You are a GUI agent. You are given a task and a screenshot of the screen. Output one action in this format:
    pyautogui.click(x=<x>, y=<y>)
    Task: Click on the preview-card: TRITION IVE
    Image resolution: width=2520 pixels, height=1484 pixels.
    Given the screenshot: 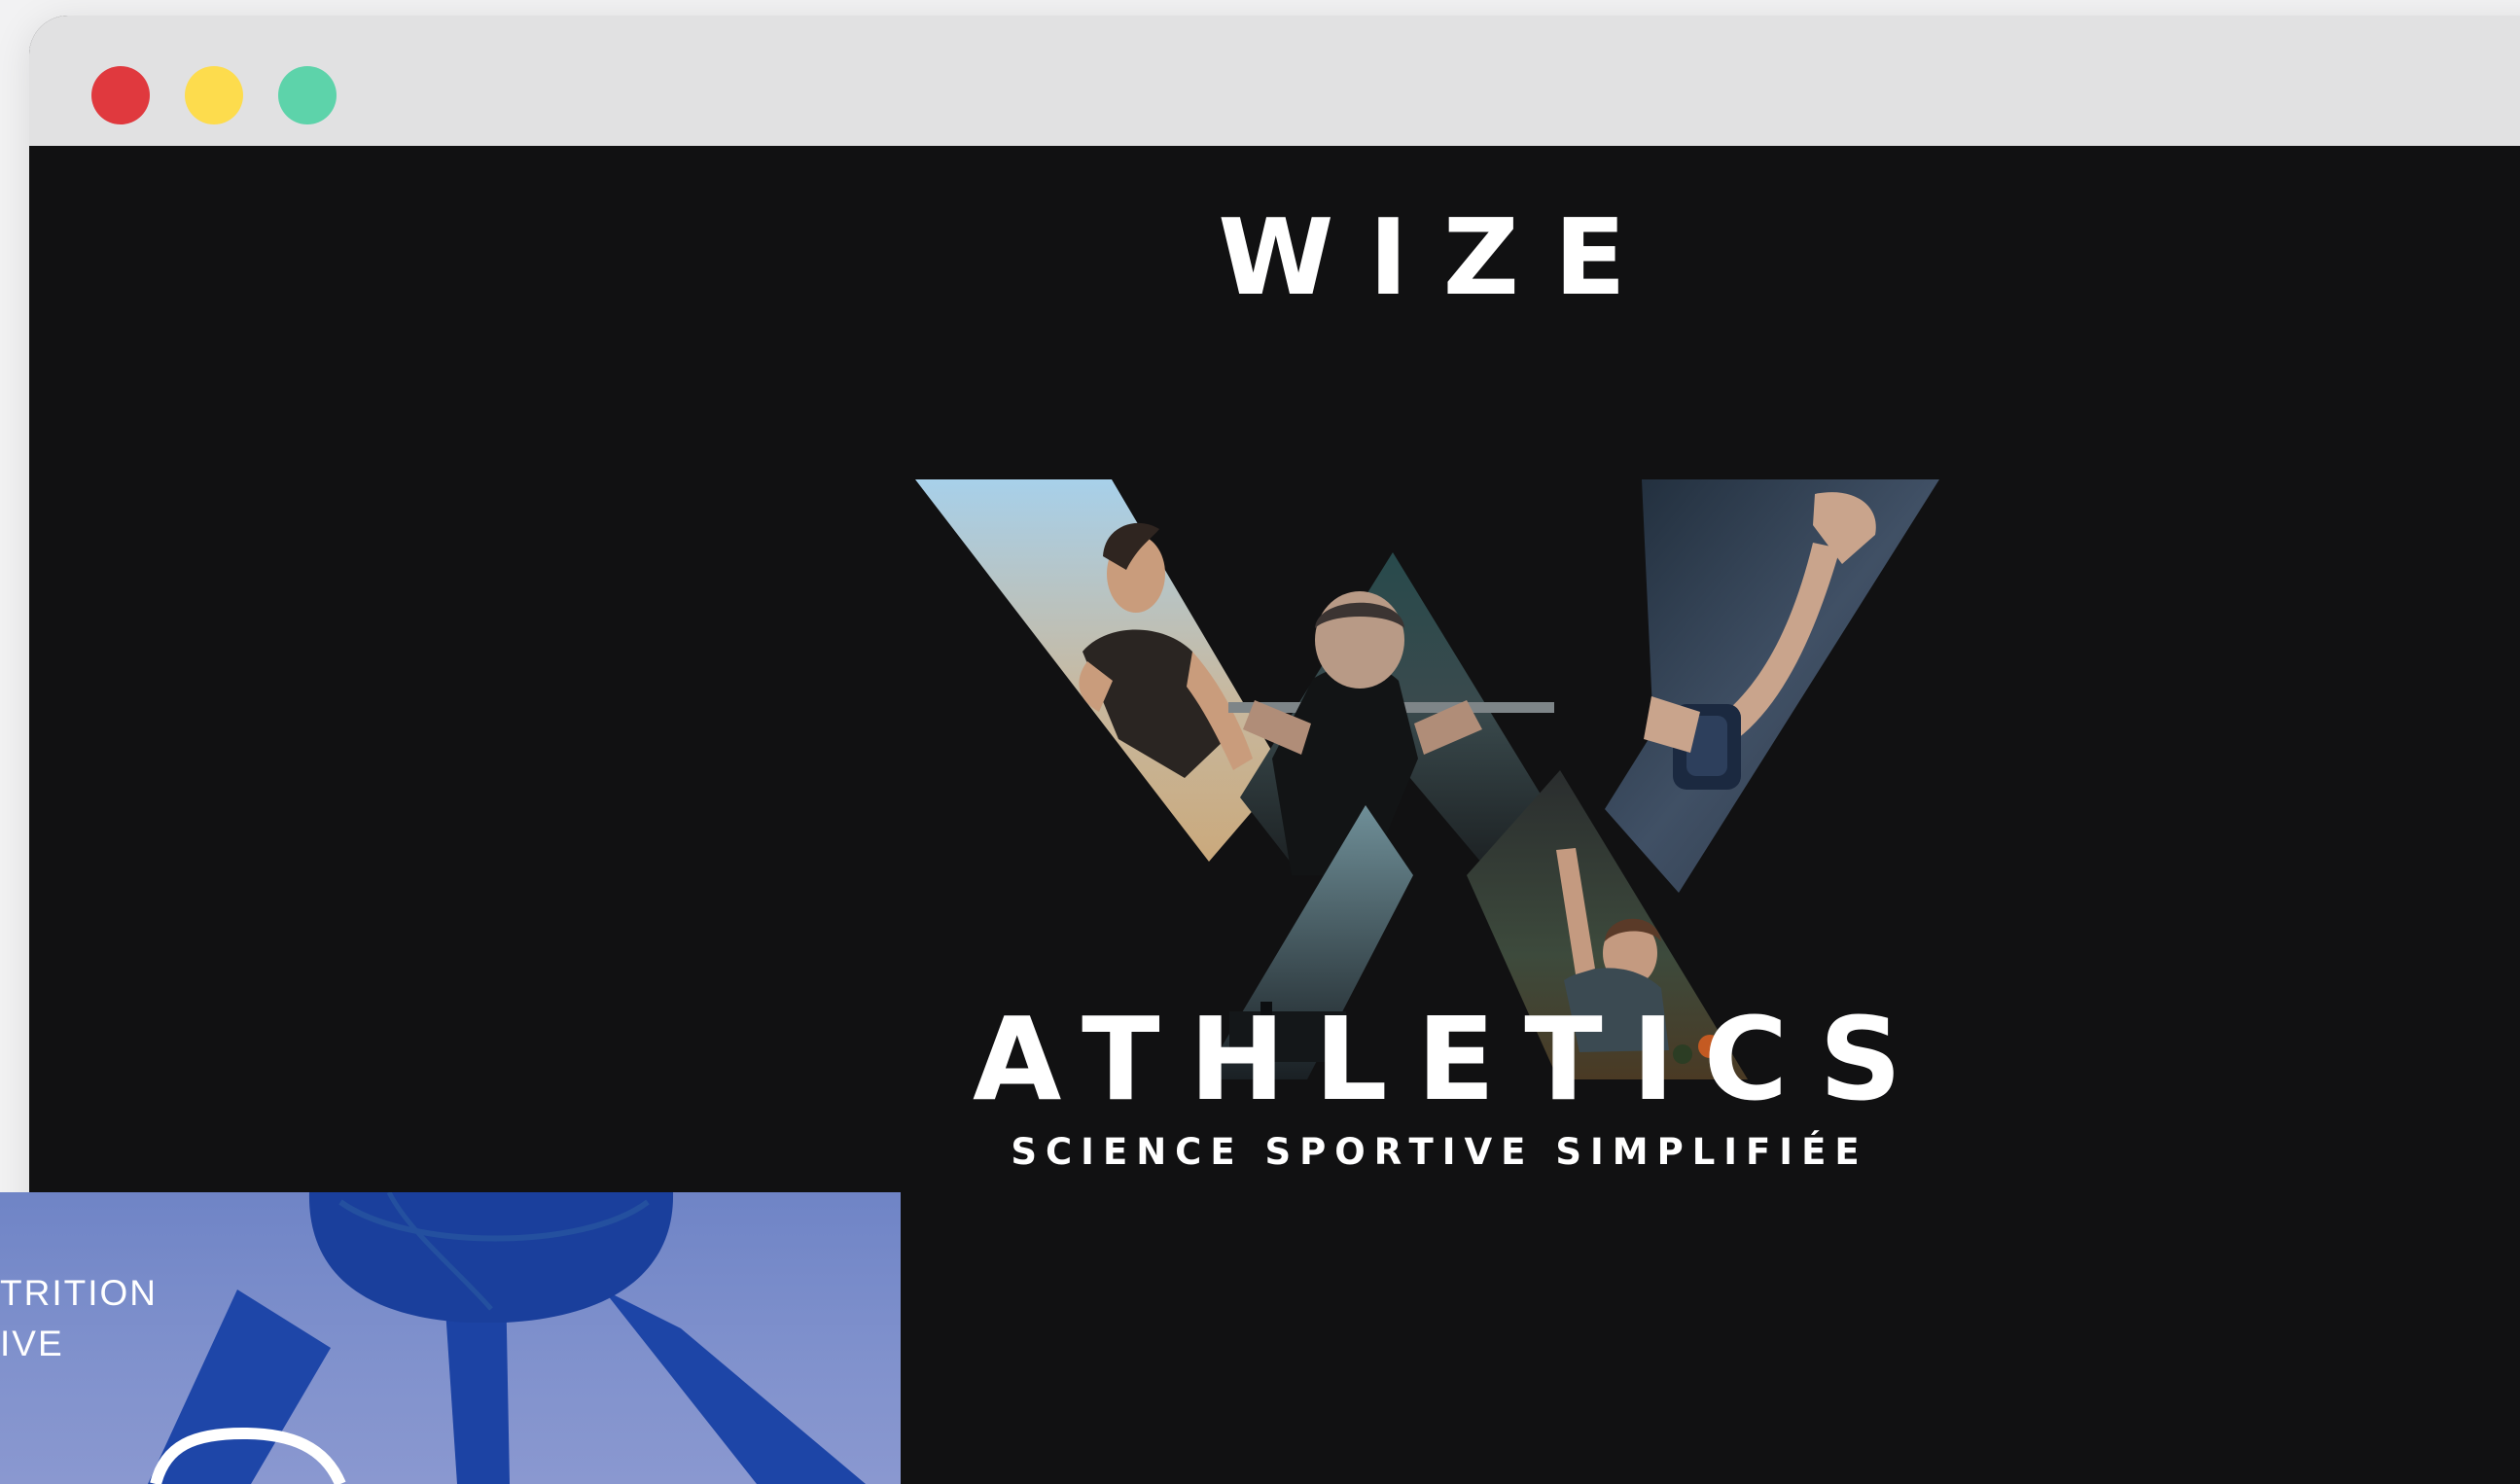 What is the action you would take?
    pyautogui.click(x=450, y=1338)
    